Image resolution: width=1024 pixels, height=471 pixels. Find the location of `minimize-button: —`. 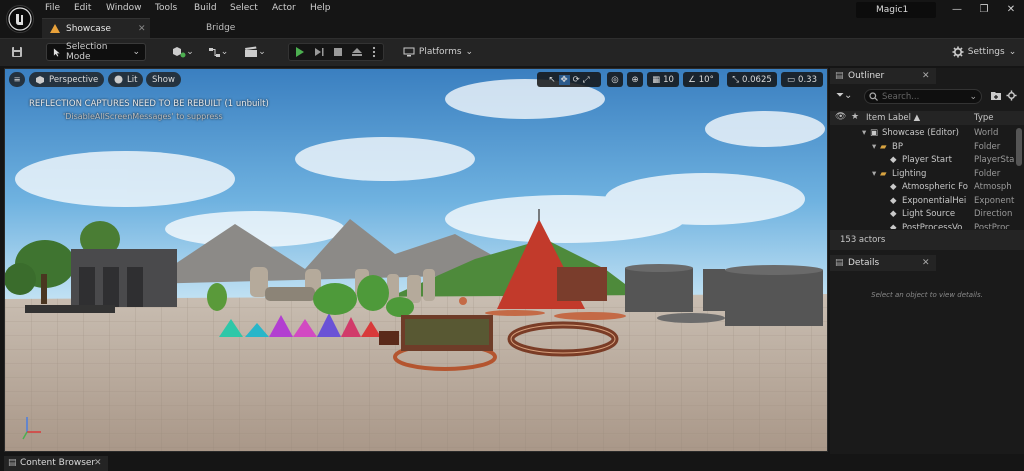

minimize-button: — is located at coordinates (957, 10).